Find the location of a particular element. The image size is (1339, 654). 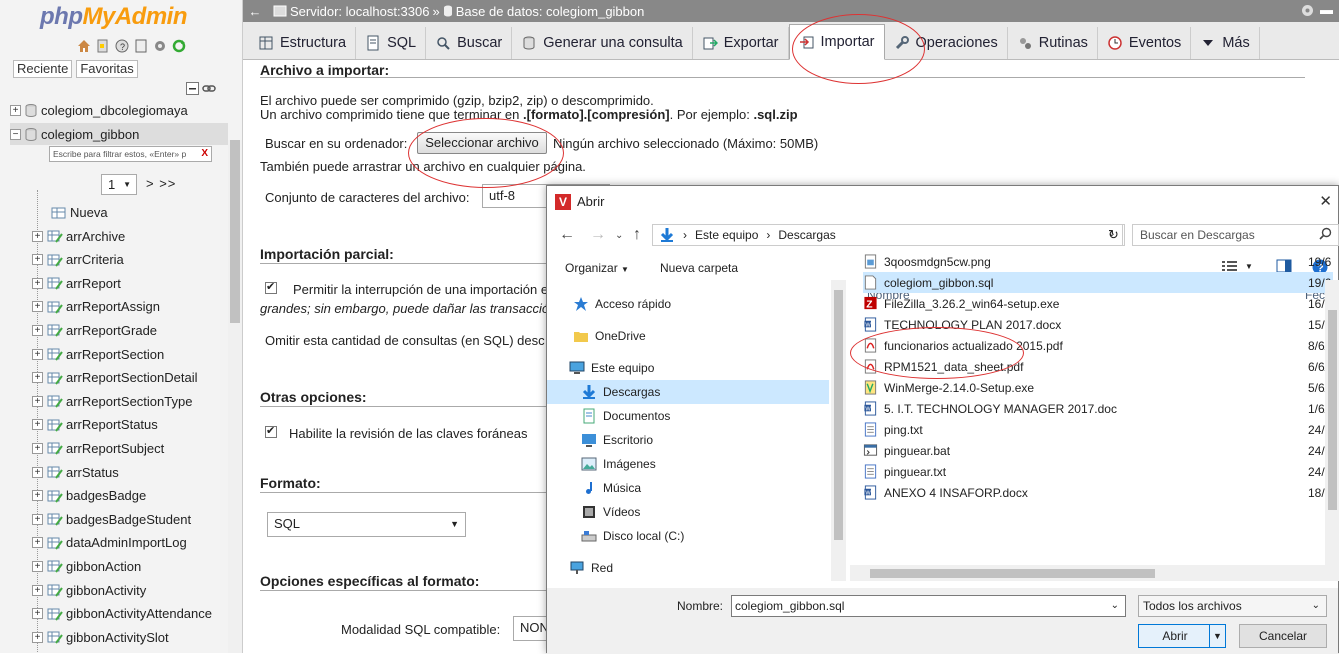

file-row: W 5. I.T. TECHNOLOGY MANAGER 2017.doc 1/6/ is located at coordinates (1098, 408).